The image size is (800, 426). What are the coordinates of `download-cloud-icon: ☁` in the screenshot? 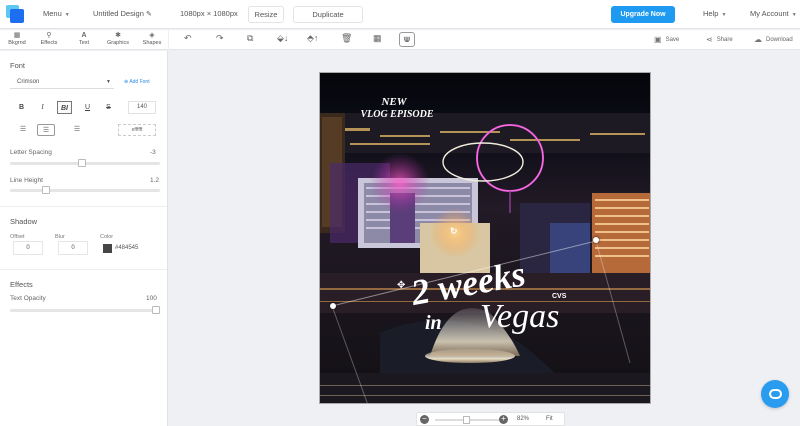 It's located at (758, 39).